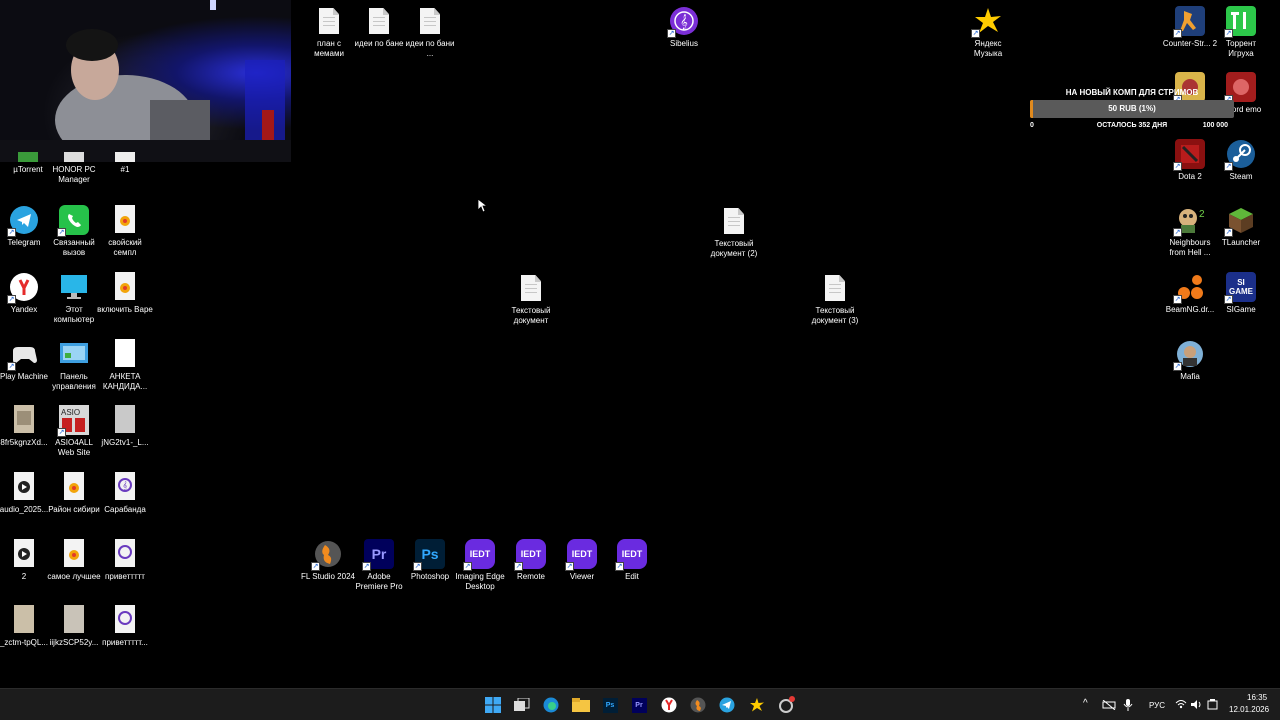 The image size is (1280, 720). I want to click on file-icon, so click(125, 157).